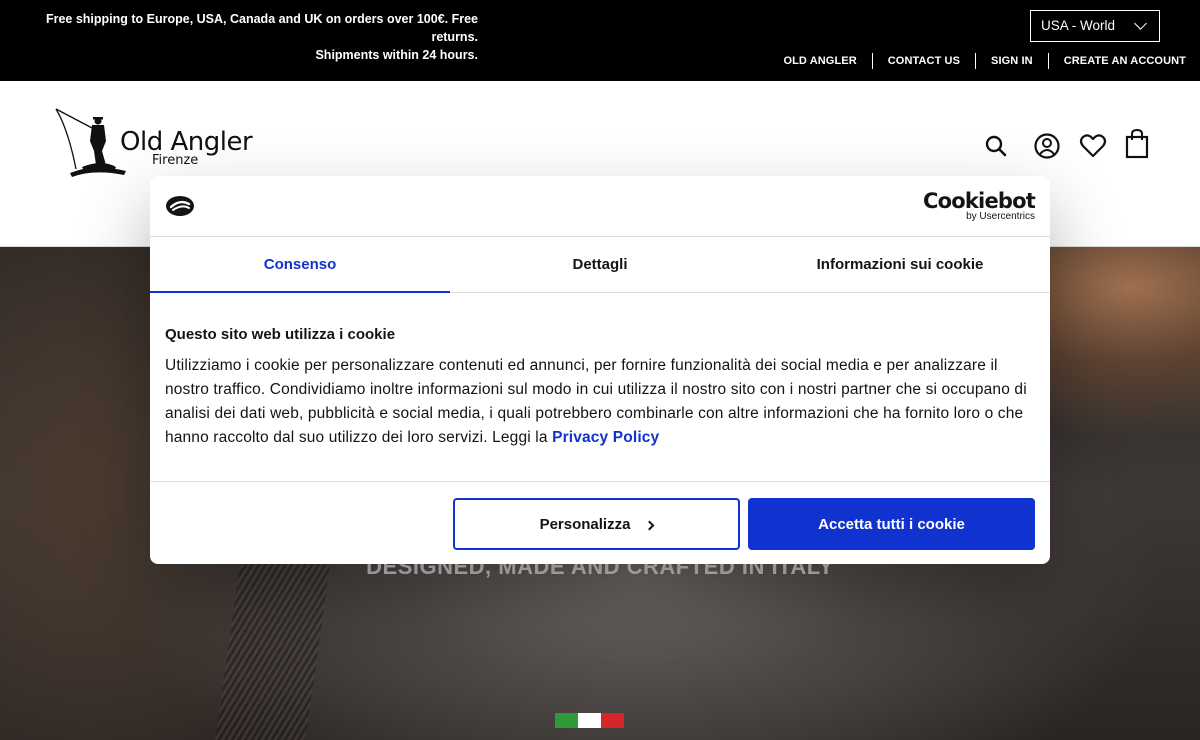  What do you see at coordinates (159, 143) in the screenshot?
I see `logo: Old Angler Firenze` at bounding box center [159, 143].